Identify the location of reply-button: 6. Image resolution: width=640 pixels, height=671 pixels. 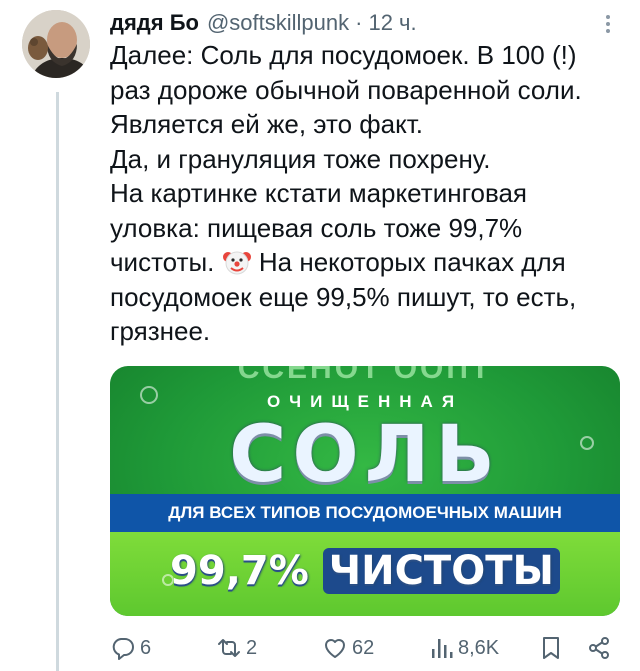
(130, 648).